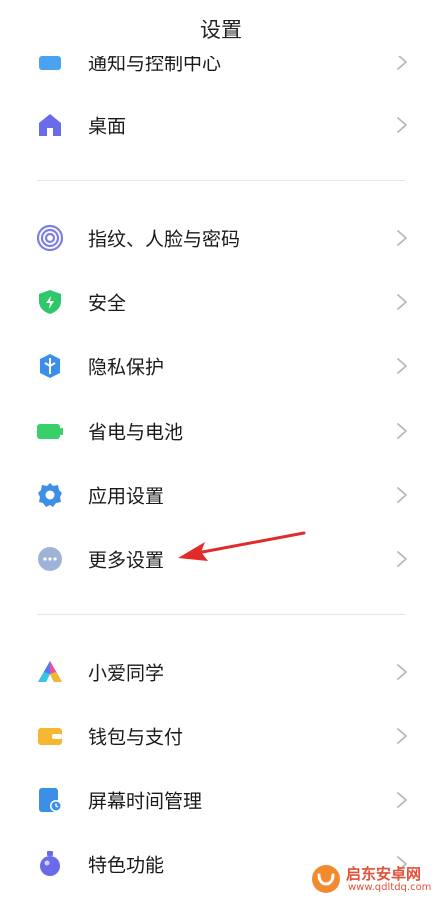 The image size is (442, 903). I want to click on watermark-logo-icon, so click(326, 879).